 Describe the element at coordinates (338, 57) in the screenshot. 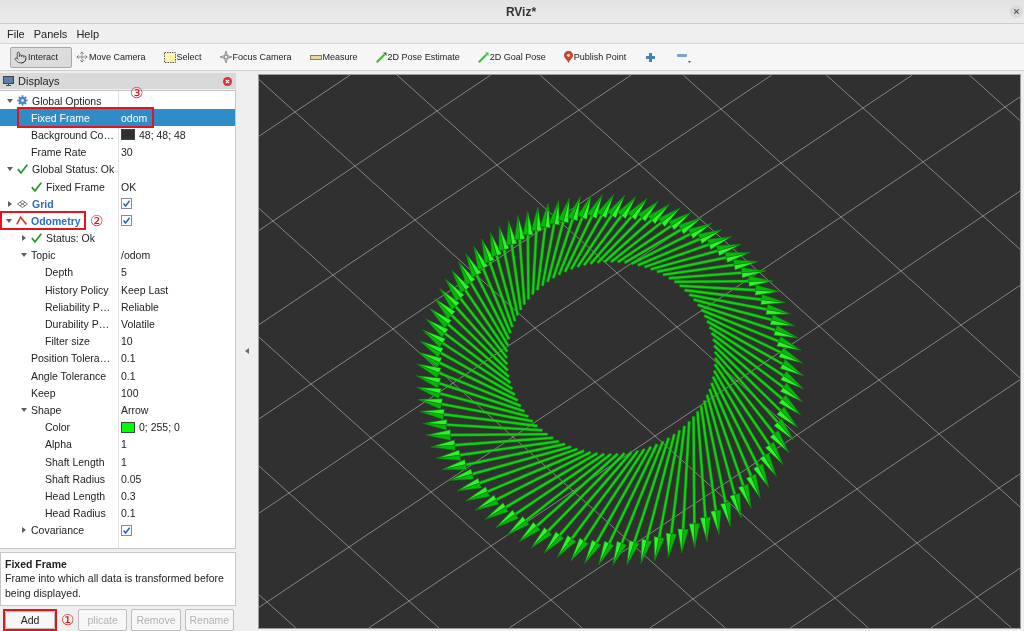

I see `tool-button: Measure` at that location.